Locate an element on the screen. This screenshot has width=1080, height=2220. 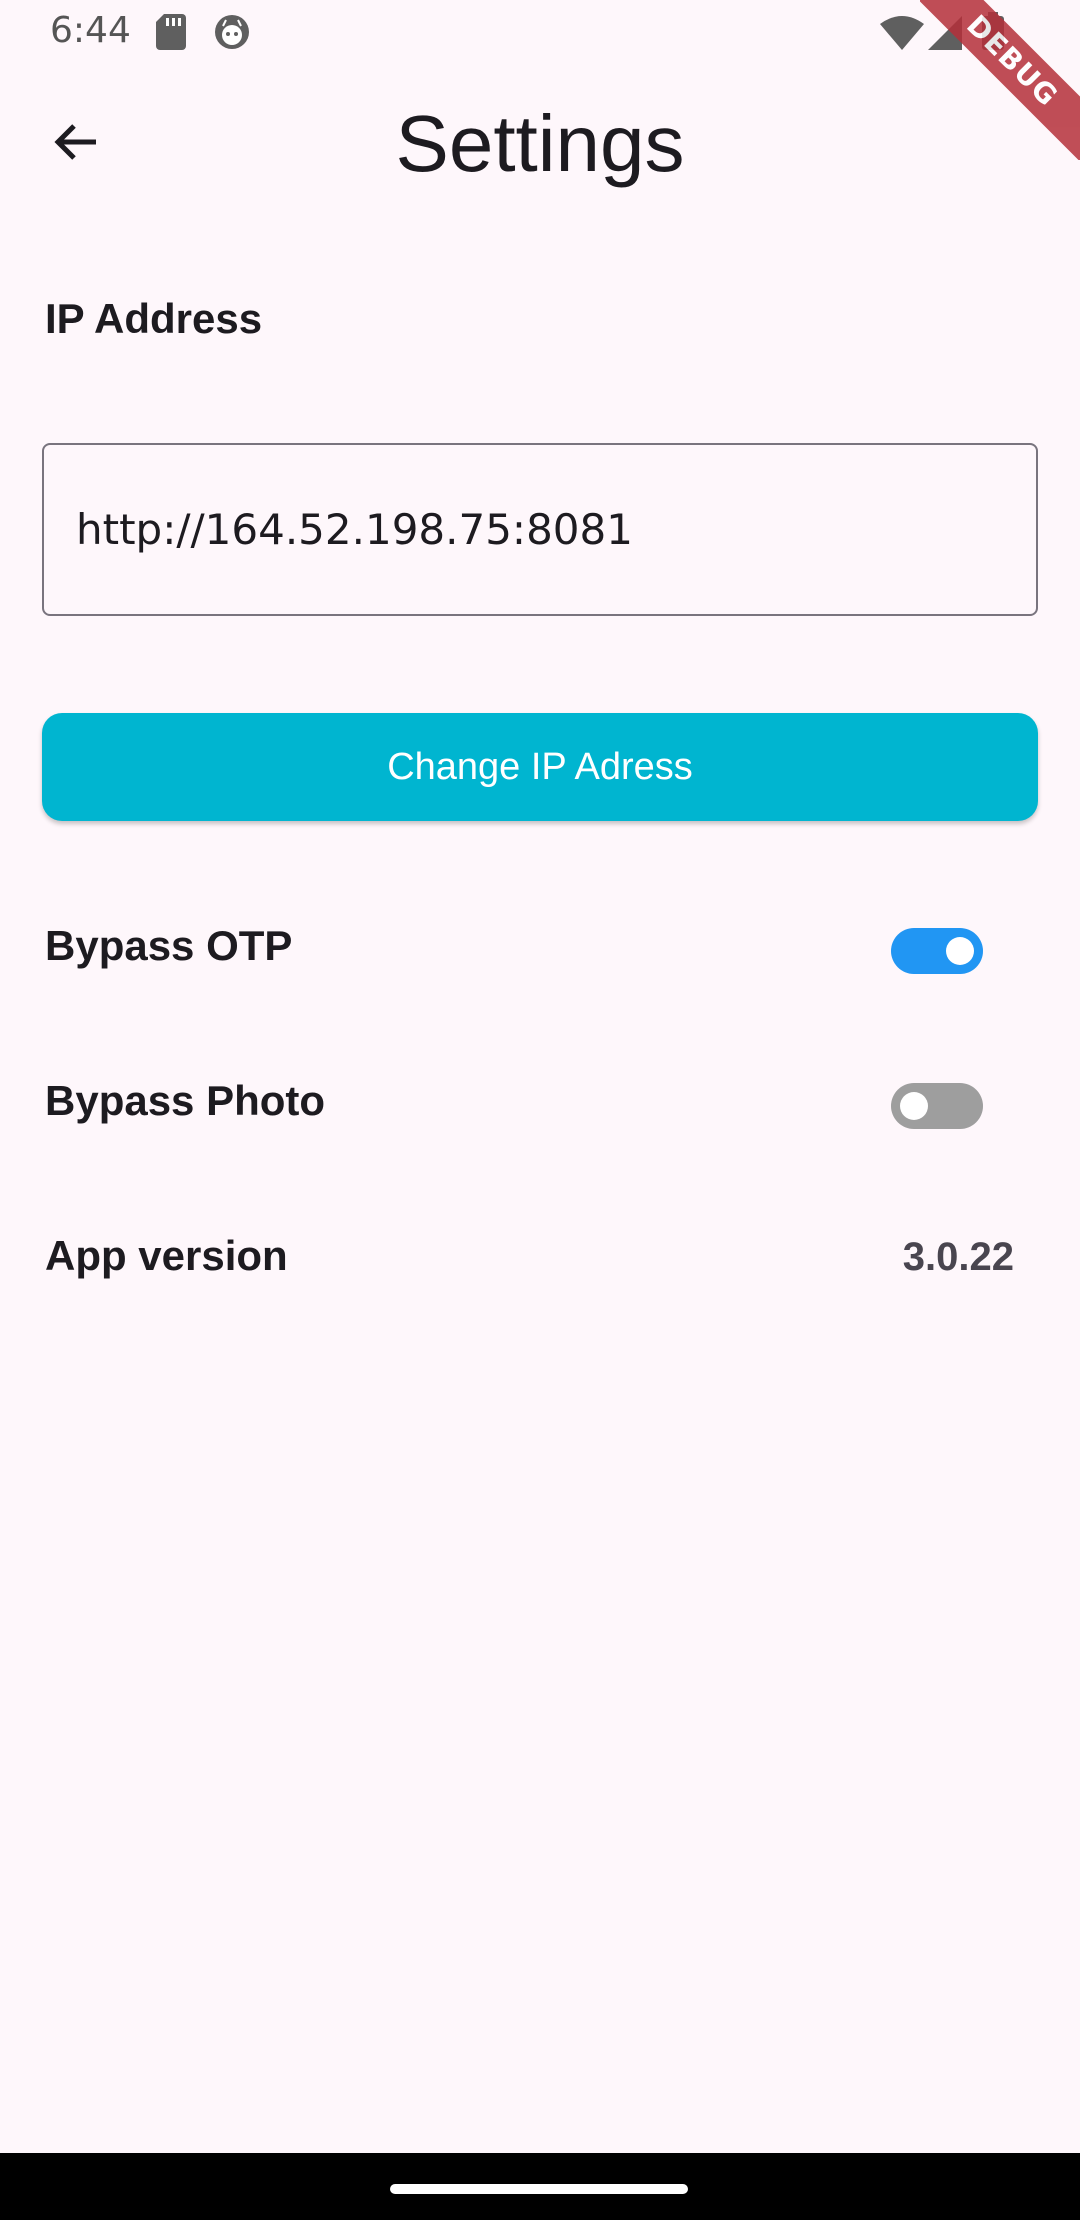
sd-card-icon is located at coordinates (171, 34).